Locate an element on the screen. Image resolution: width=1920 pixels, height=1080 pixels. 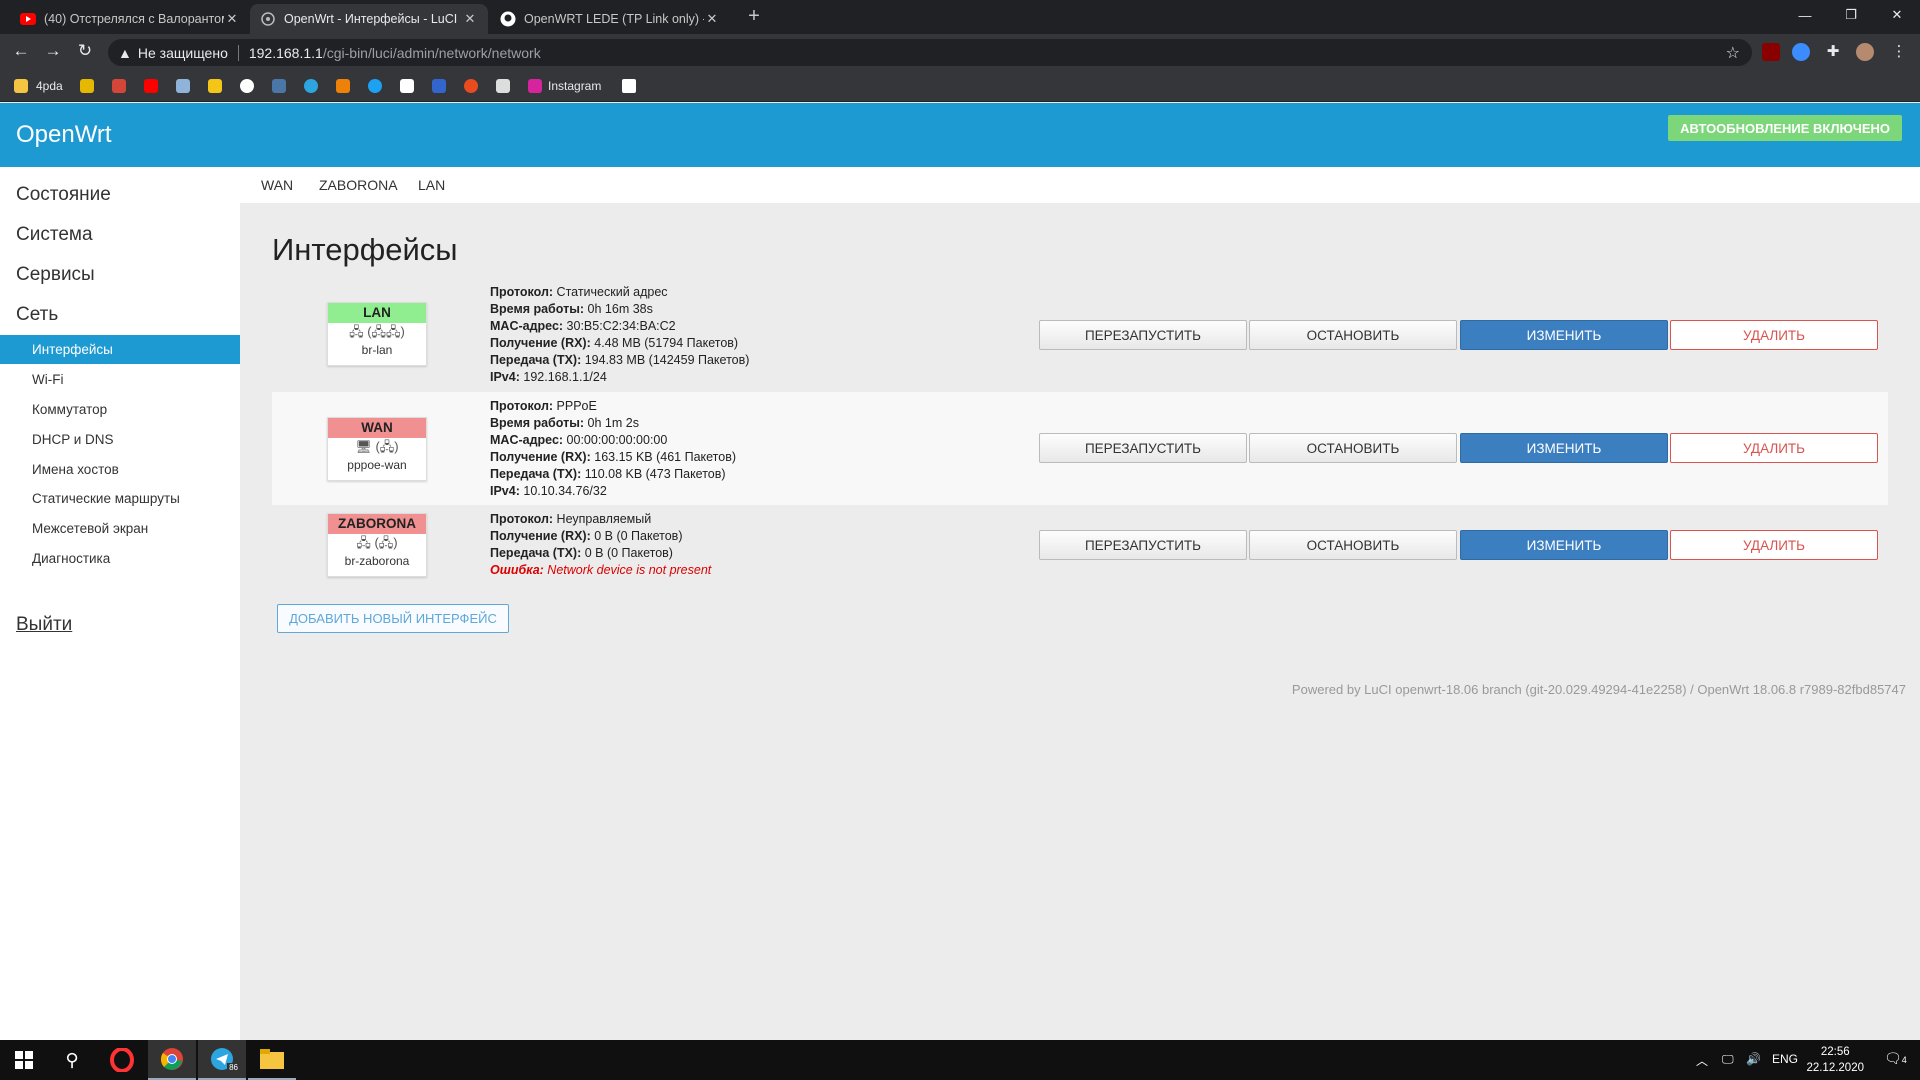
new-tab-icon: + is located at coordinates (754, 16).